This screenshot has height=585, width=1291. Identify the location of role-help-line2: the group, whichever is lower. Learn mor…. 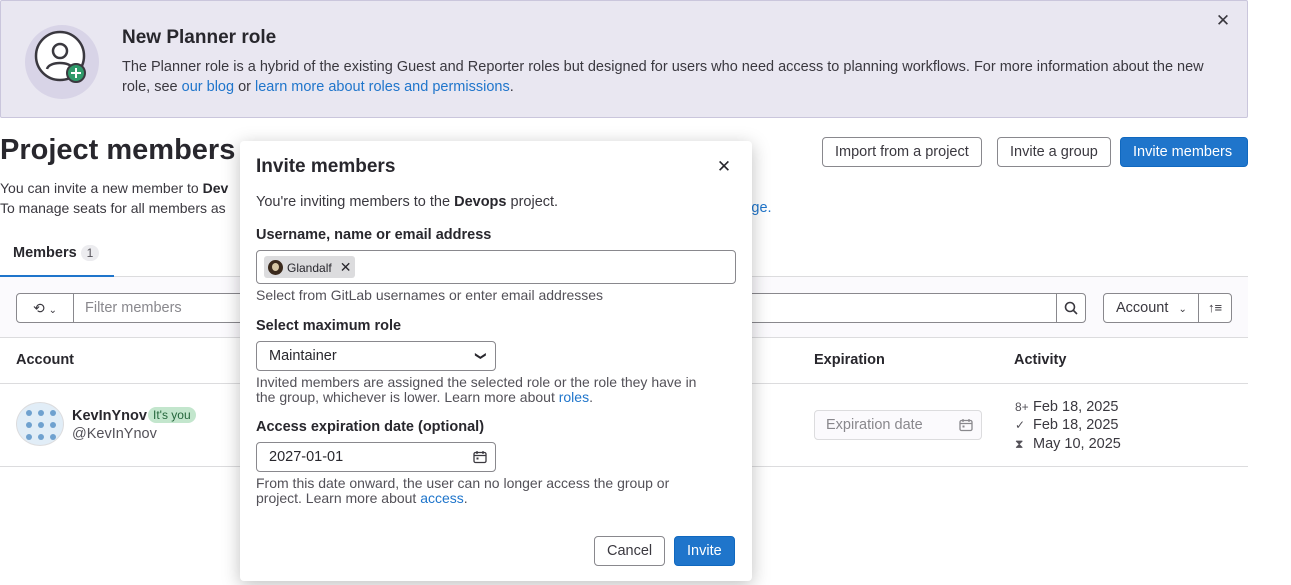
(407, 397).